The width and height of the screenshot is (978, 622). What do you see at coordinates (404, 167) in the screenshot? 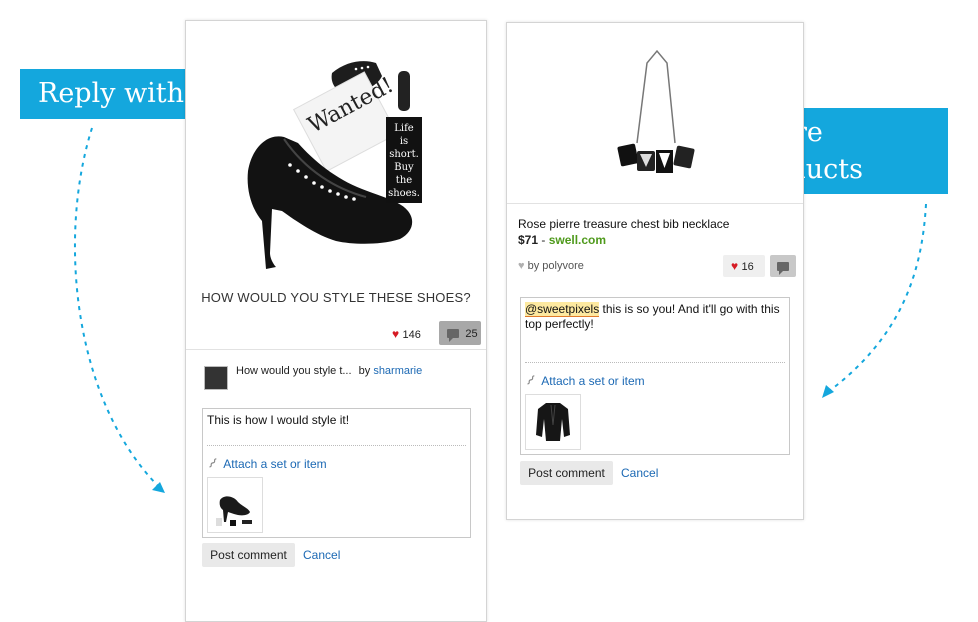
I see `quote-line-4: Buy` at bounding box center [404, 167].